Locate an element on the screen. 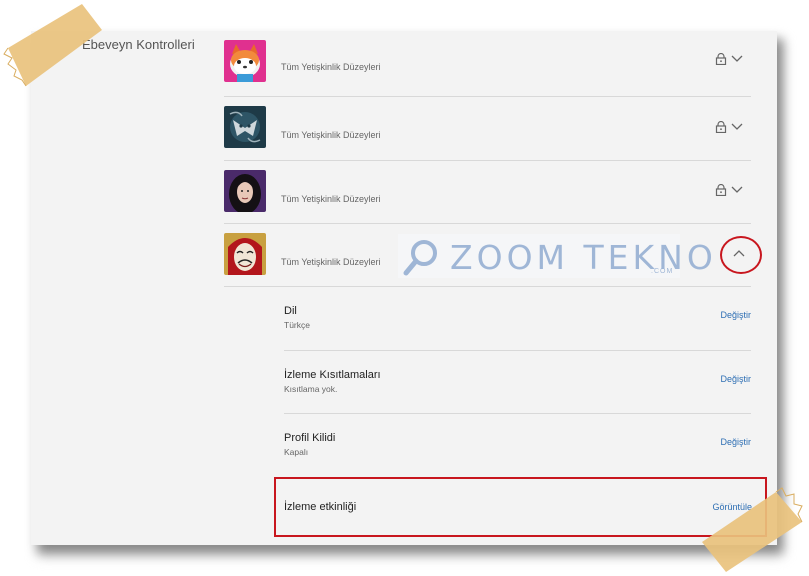 Image resolution: width=809 pixels, height=576 pixels. watermark-sub: .COM is located at coordinates (662, 271).